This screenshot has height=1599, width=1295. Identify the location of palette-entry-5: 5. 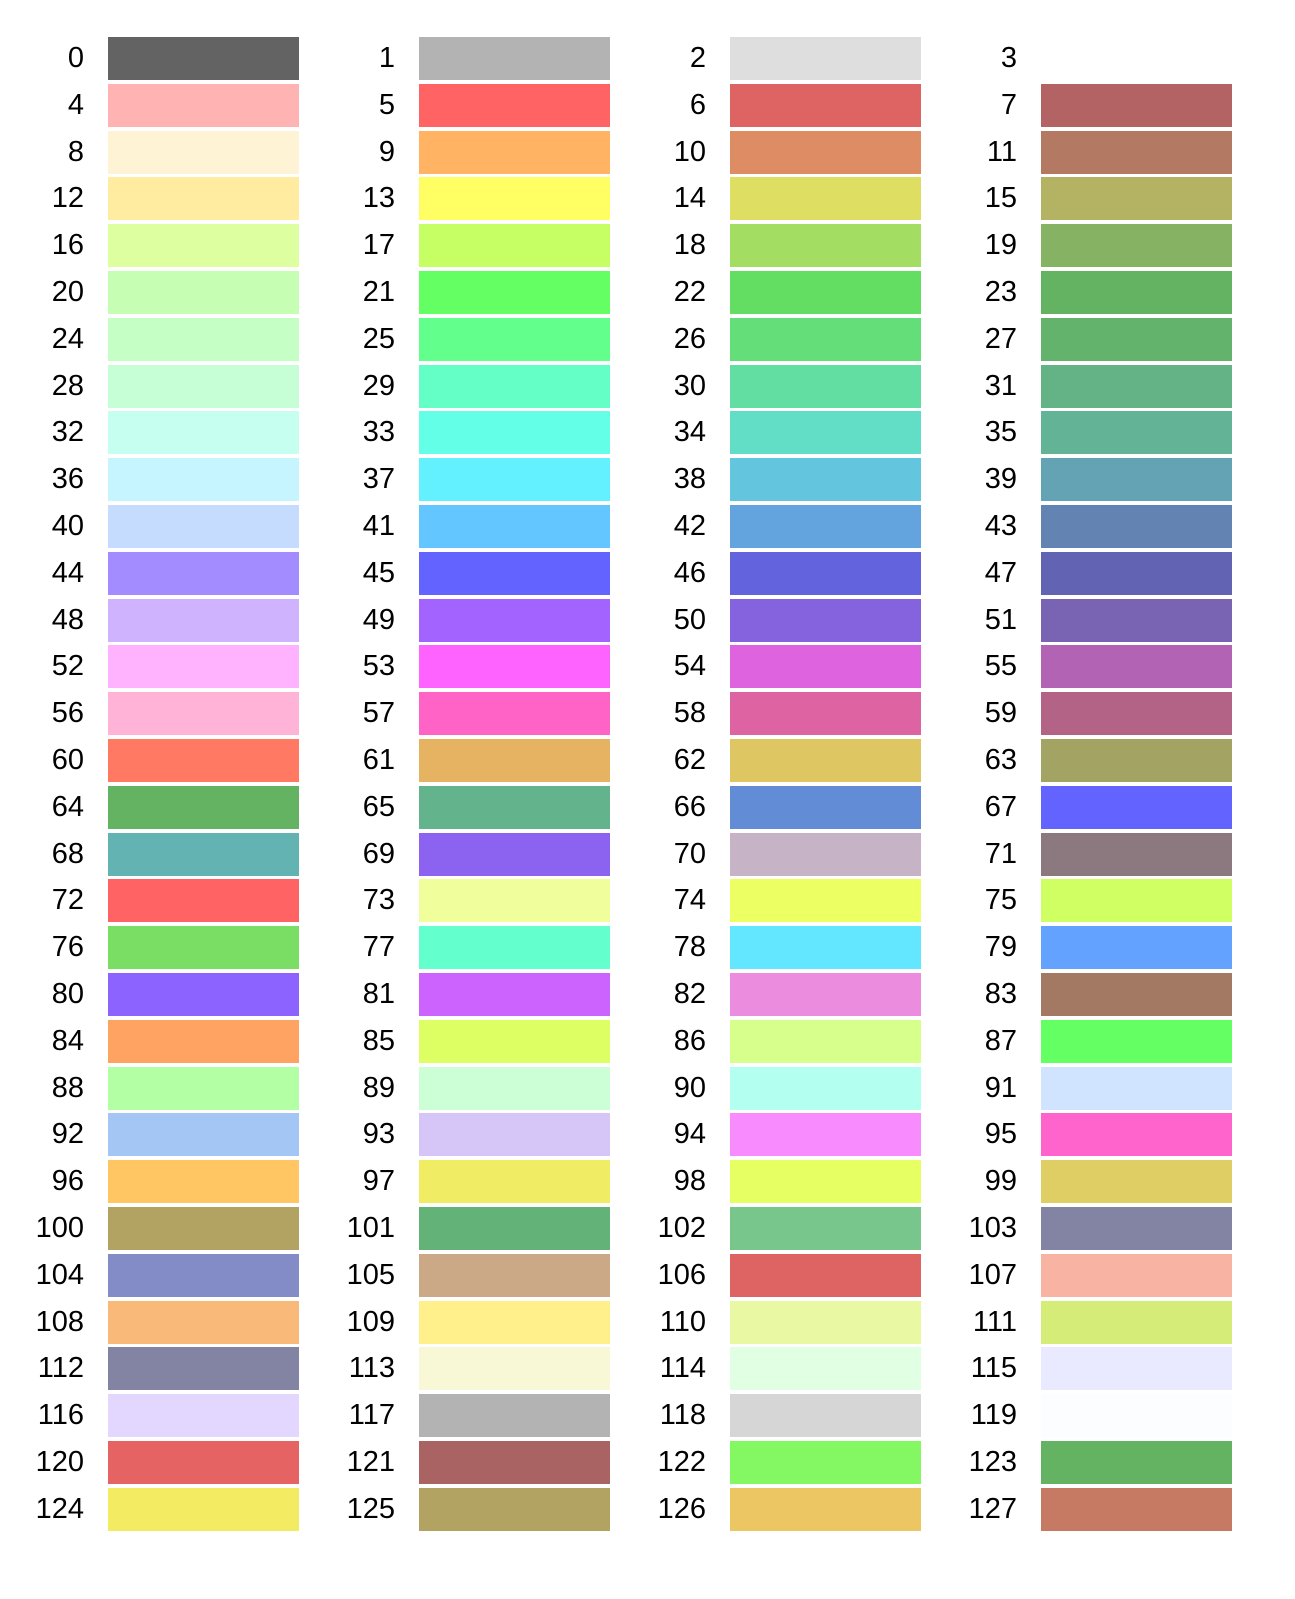
(460, 105).